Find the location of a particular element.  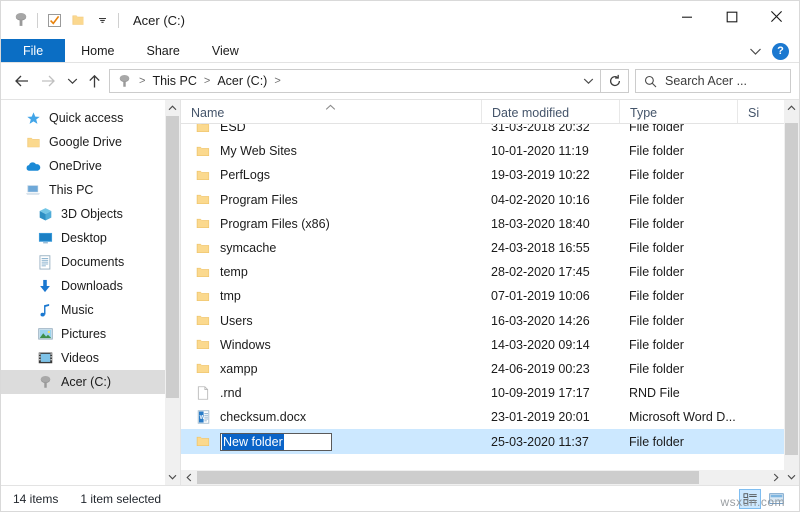

sidebar-item-label: Videos is located at coordinates (80, 358).